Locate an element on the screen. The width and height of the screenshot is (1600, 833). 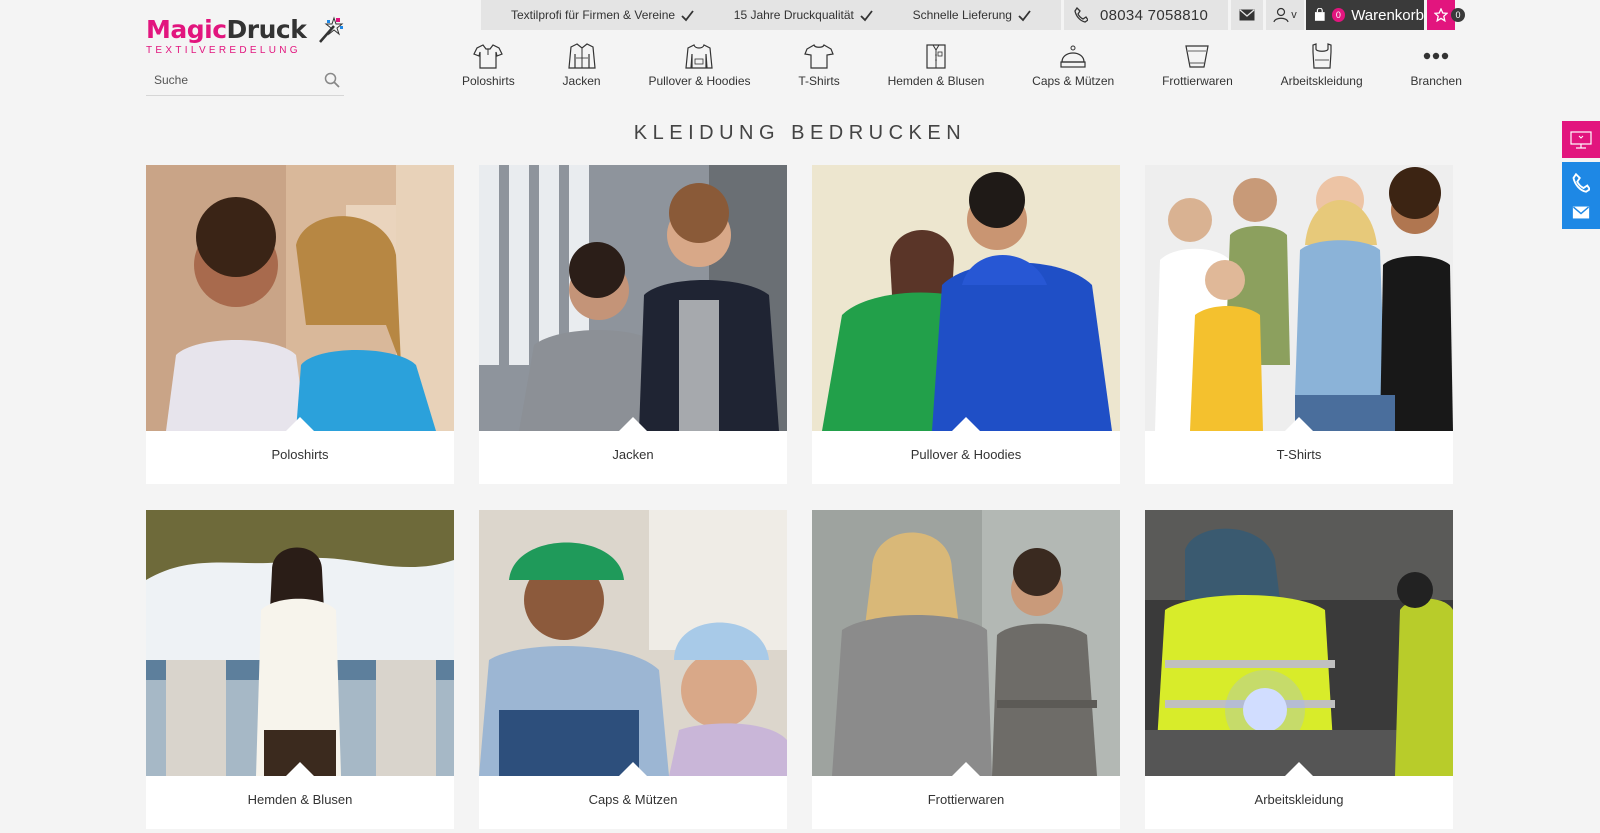
photo-polo-couple is located at coordinates (300, 298).